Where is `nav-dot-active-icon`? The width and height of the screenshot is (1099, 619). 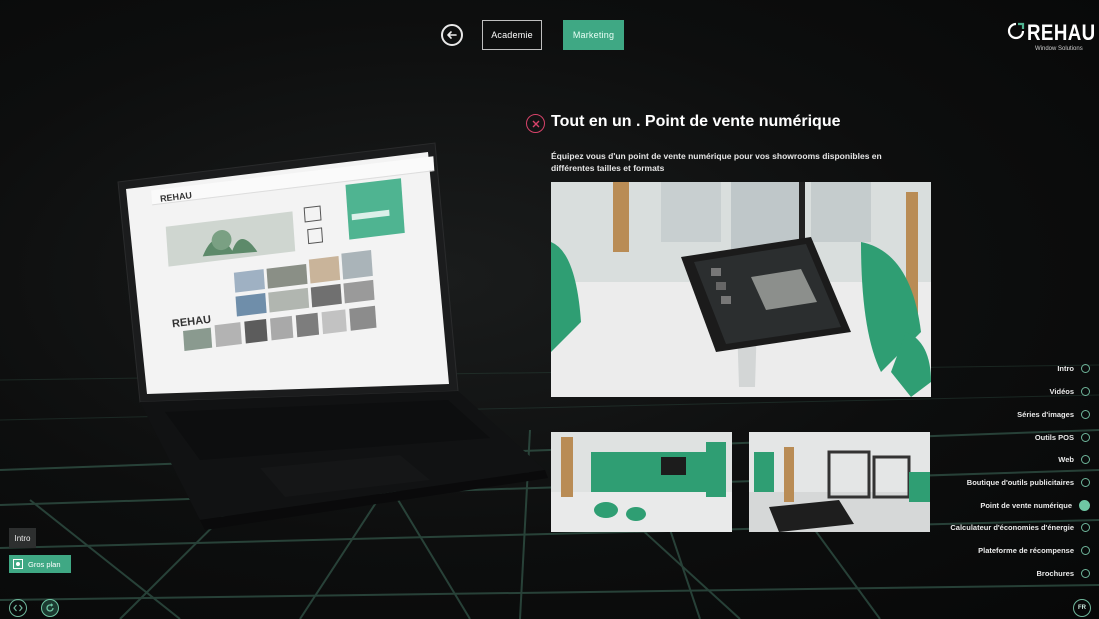
nav-dot-active-icon is located at coordinates (1084, 505).